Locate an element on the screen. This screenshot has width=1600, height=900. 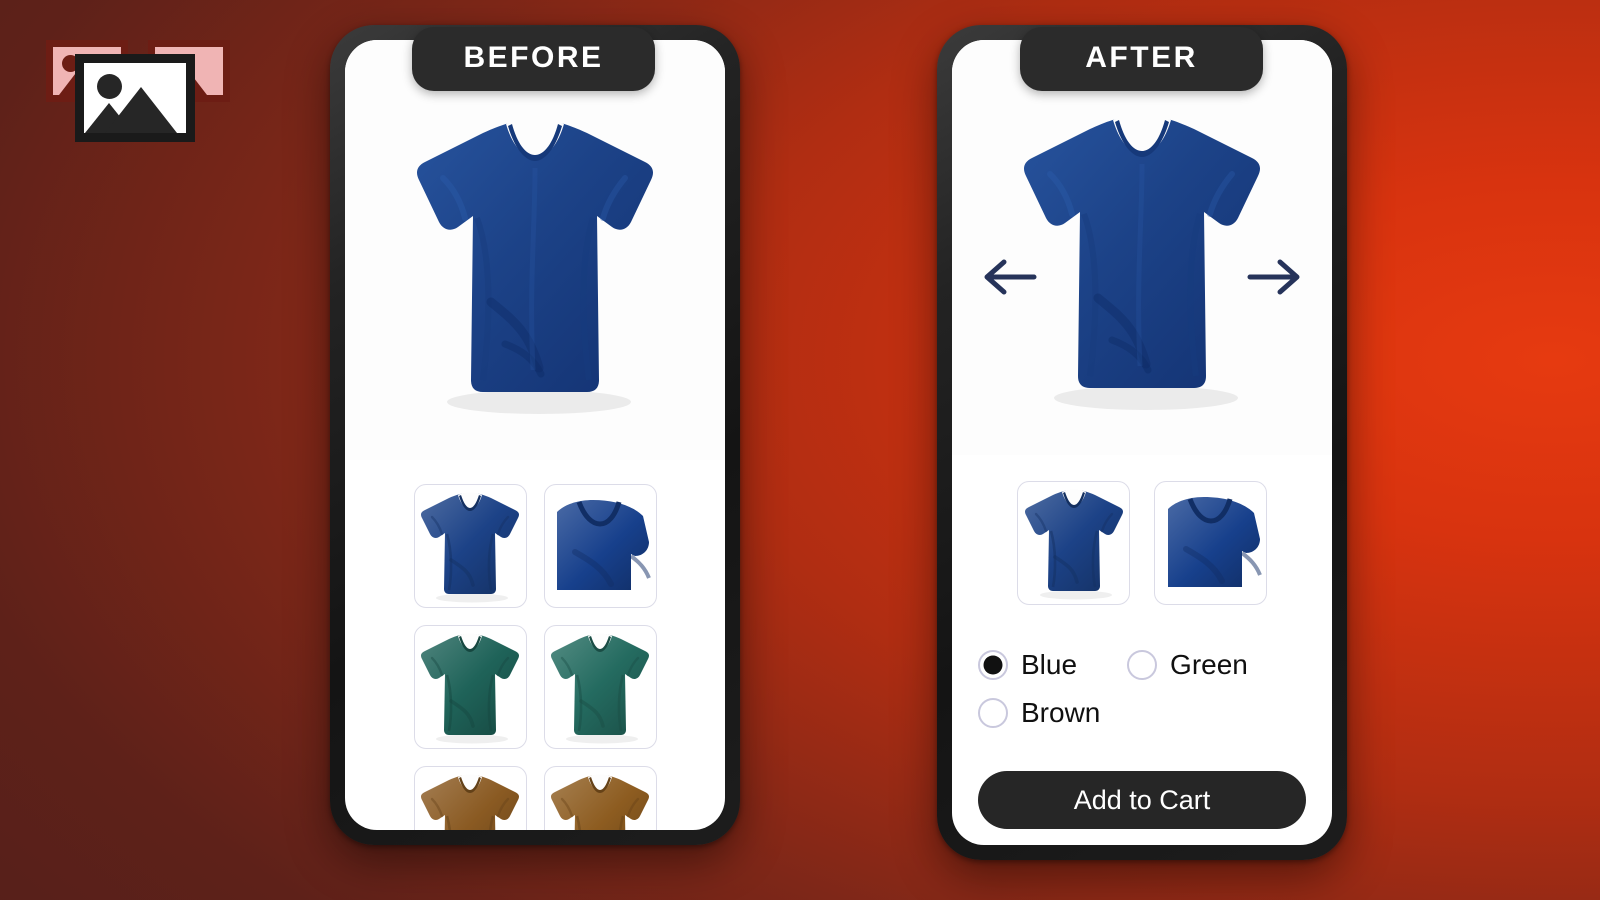
thumbnail-brown-tshirt-front is located at coordinates (470, 798).